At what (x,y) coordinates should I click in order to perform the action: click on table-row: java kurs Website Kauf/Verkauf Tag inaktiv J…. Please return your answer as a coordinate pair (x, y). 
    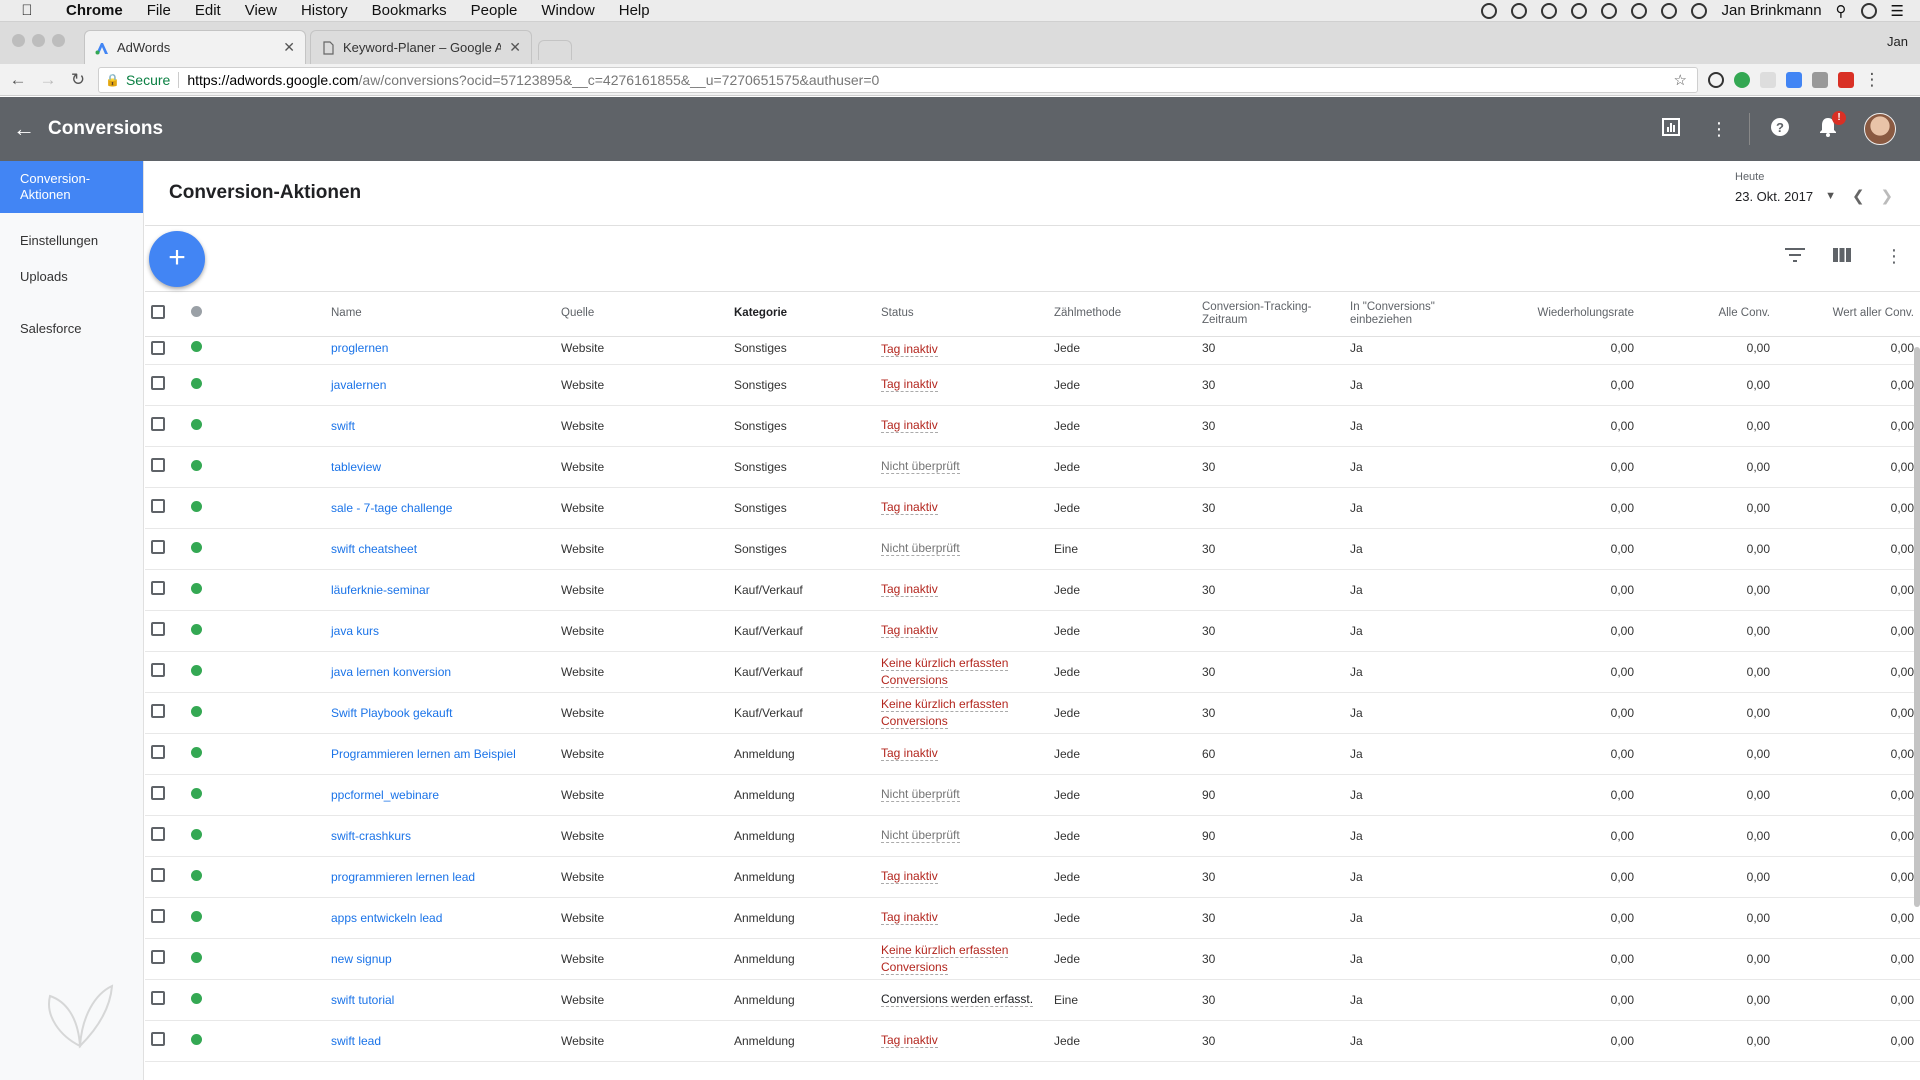
    Looking at the image, I should click on (1032, 631).